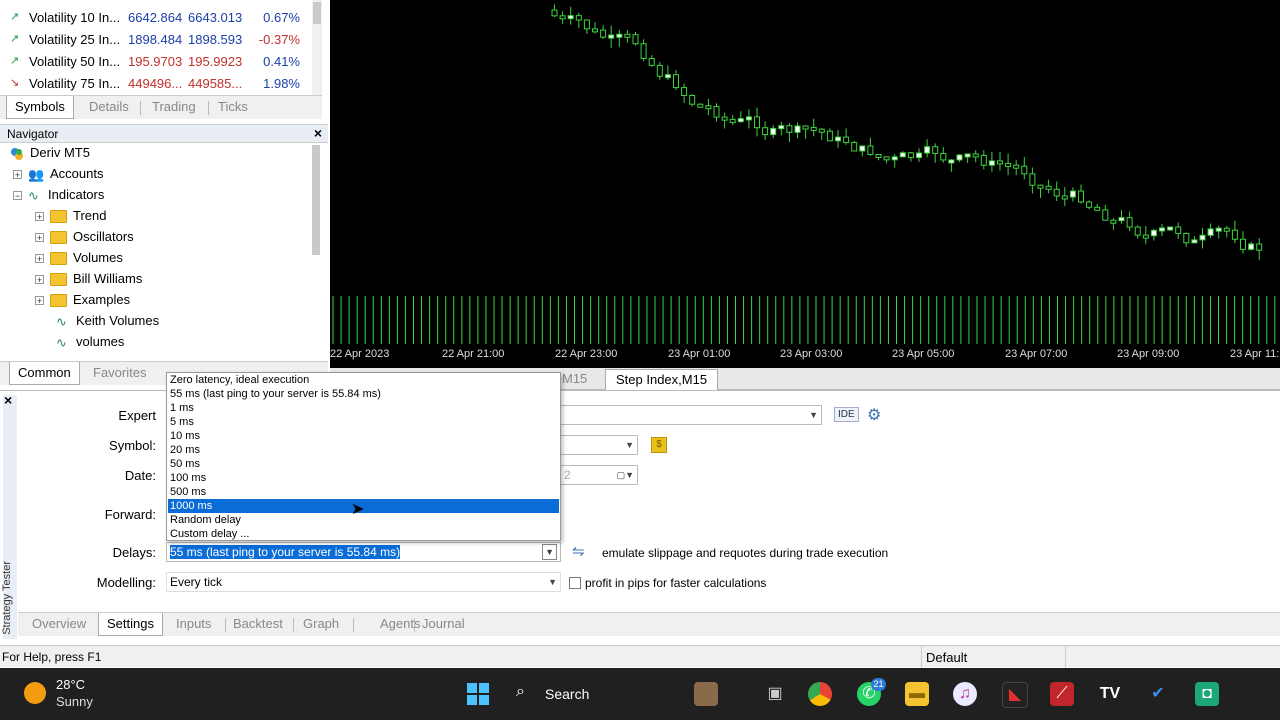 Image resolution: width=1280 pixels, height=720 pixels. Describe the element at coordinates (107, 320) in the screenshot. I see `tree-item-keith-volumes: ∿ Keith Volumes` at that location.